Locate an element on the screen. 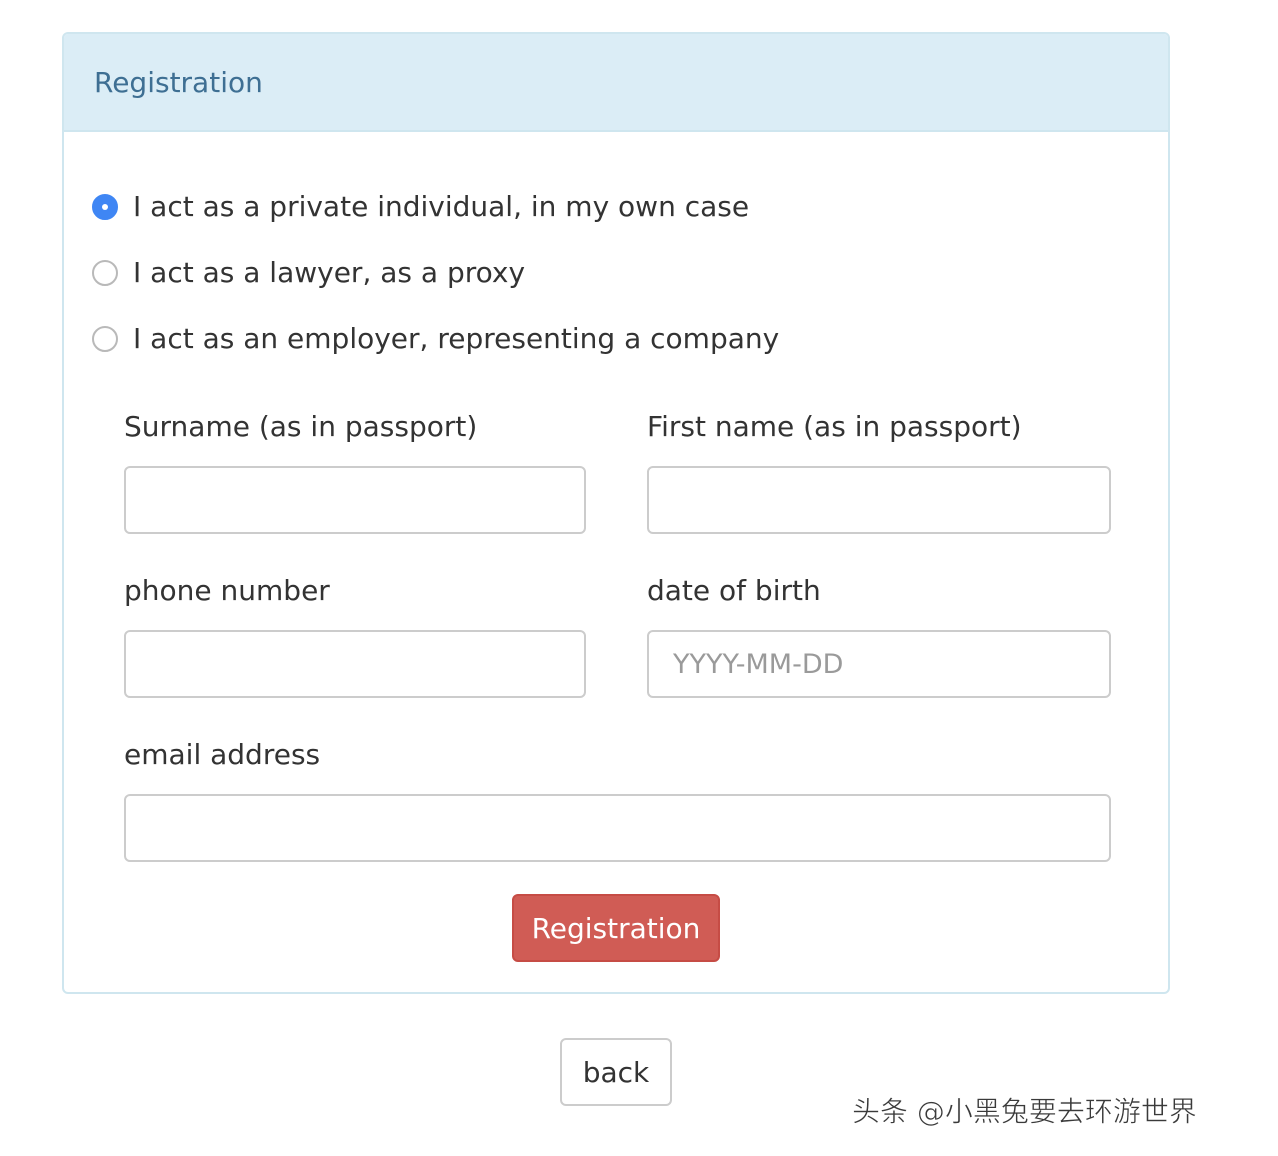 Image resolution: width=1278 pixels, height=1156 pixels. radio-button-employer is located at coordinates (105, 339).